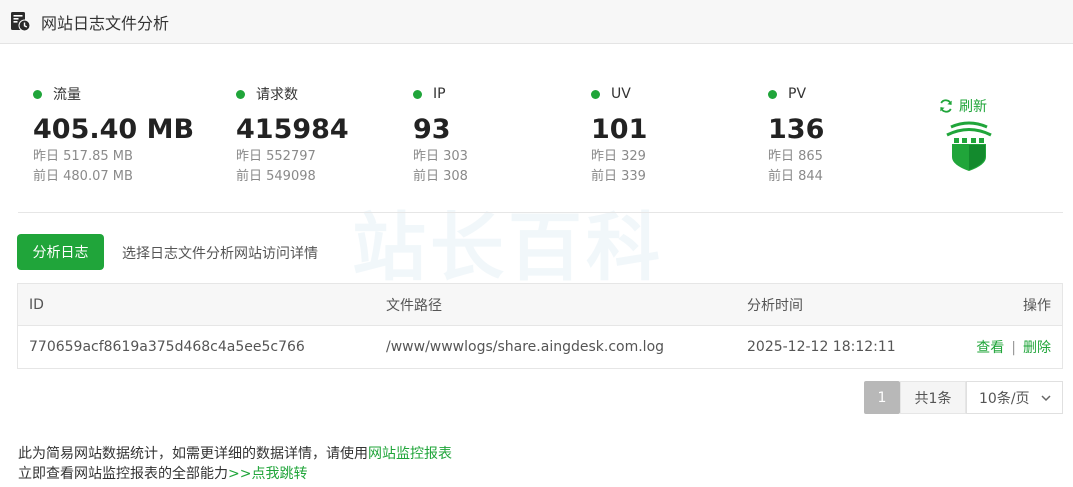 The image size is (1073, 487). Describe the element at coordinates (619, 129) in the screenshot. I see `stat-value: 101` at that location.